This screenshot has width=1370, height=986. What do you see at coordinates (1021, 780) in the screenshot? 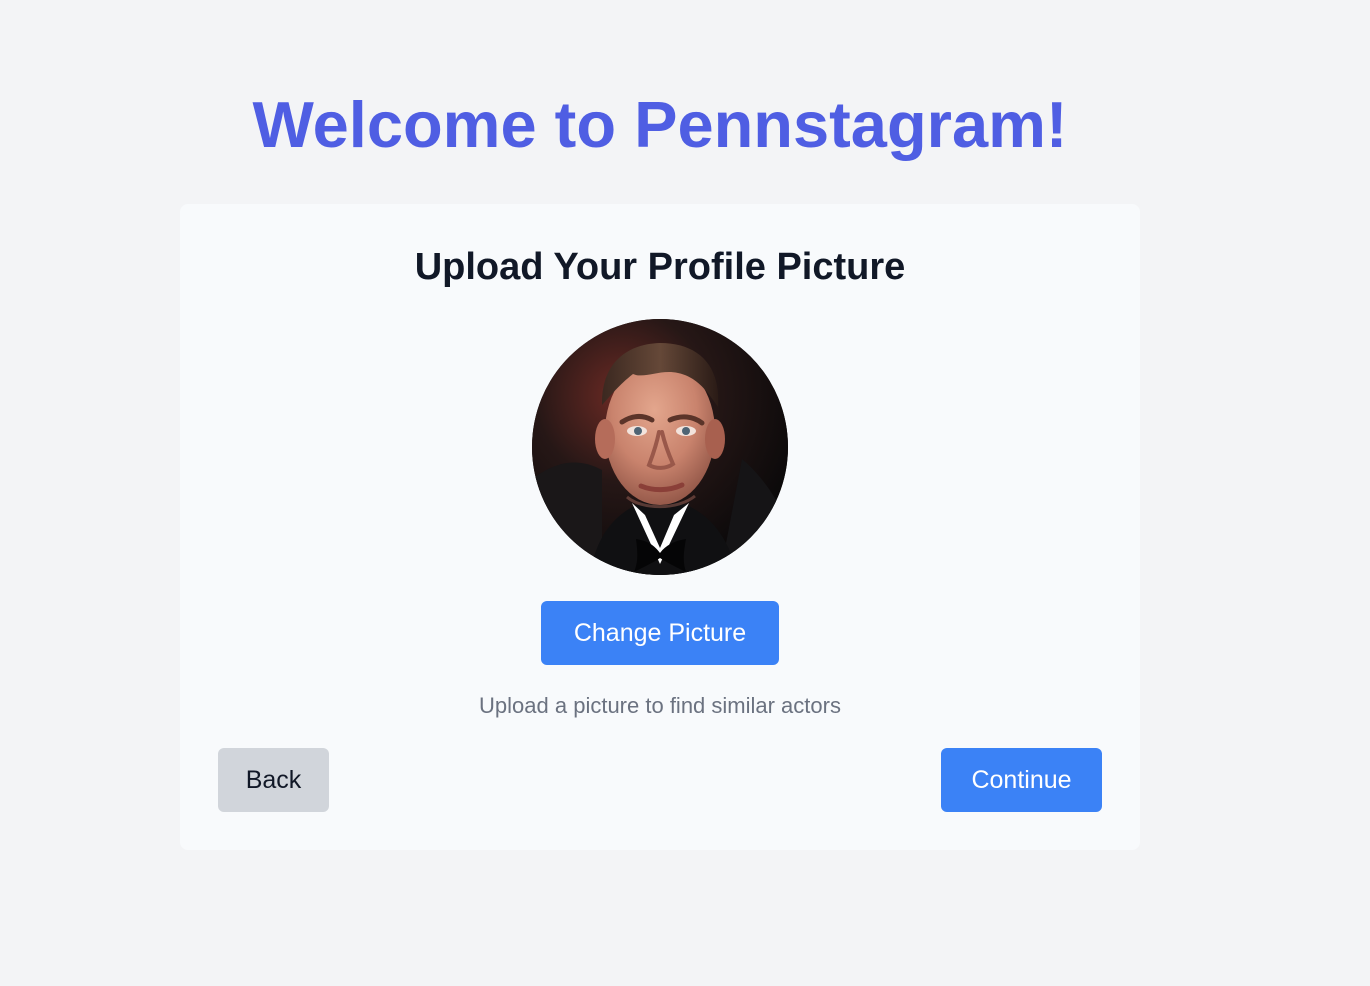
I see `continue-button: Continue` at bounding box center [1021, 780].